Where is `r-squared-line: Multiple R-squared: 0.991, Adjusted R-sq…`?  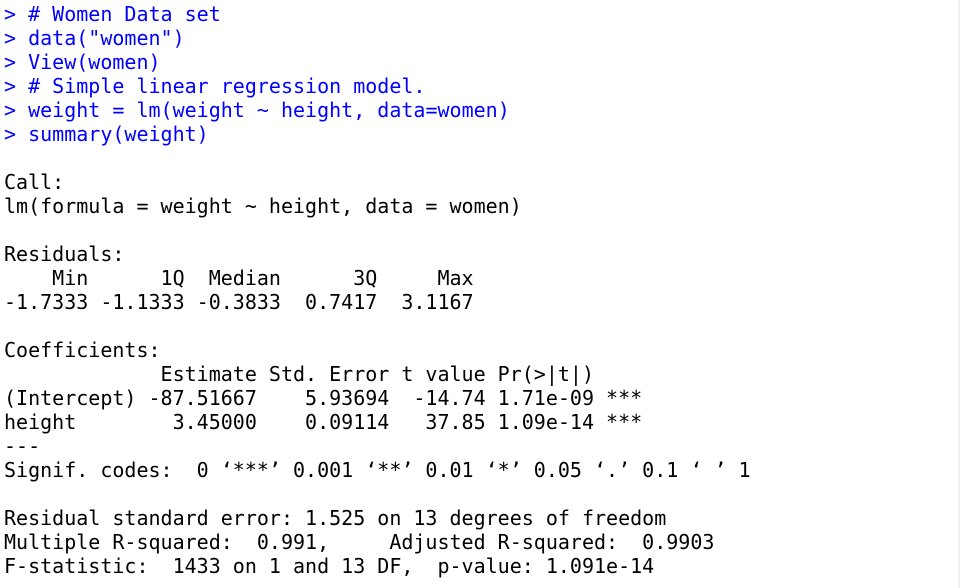 r-squared-line: Multiple R-squared: 0.991, Adjusted R-sq… is located at coordinates (479, 542).